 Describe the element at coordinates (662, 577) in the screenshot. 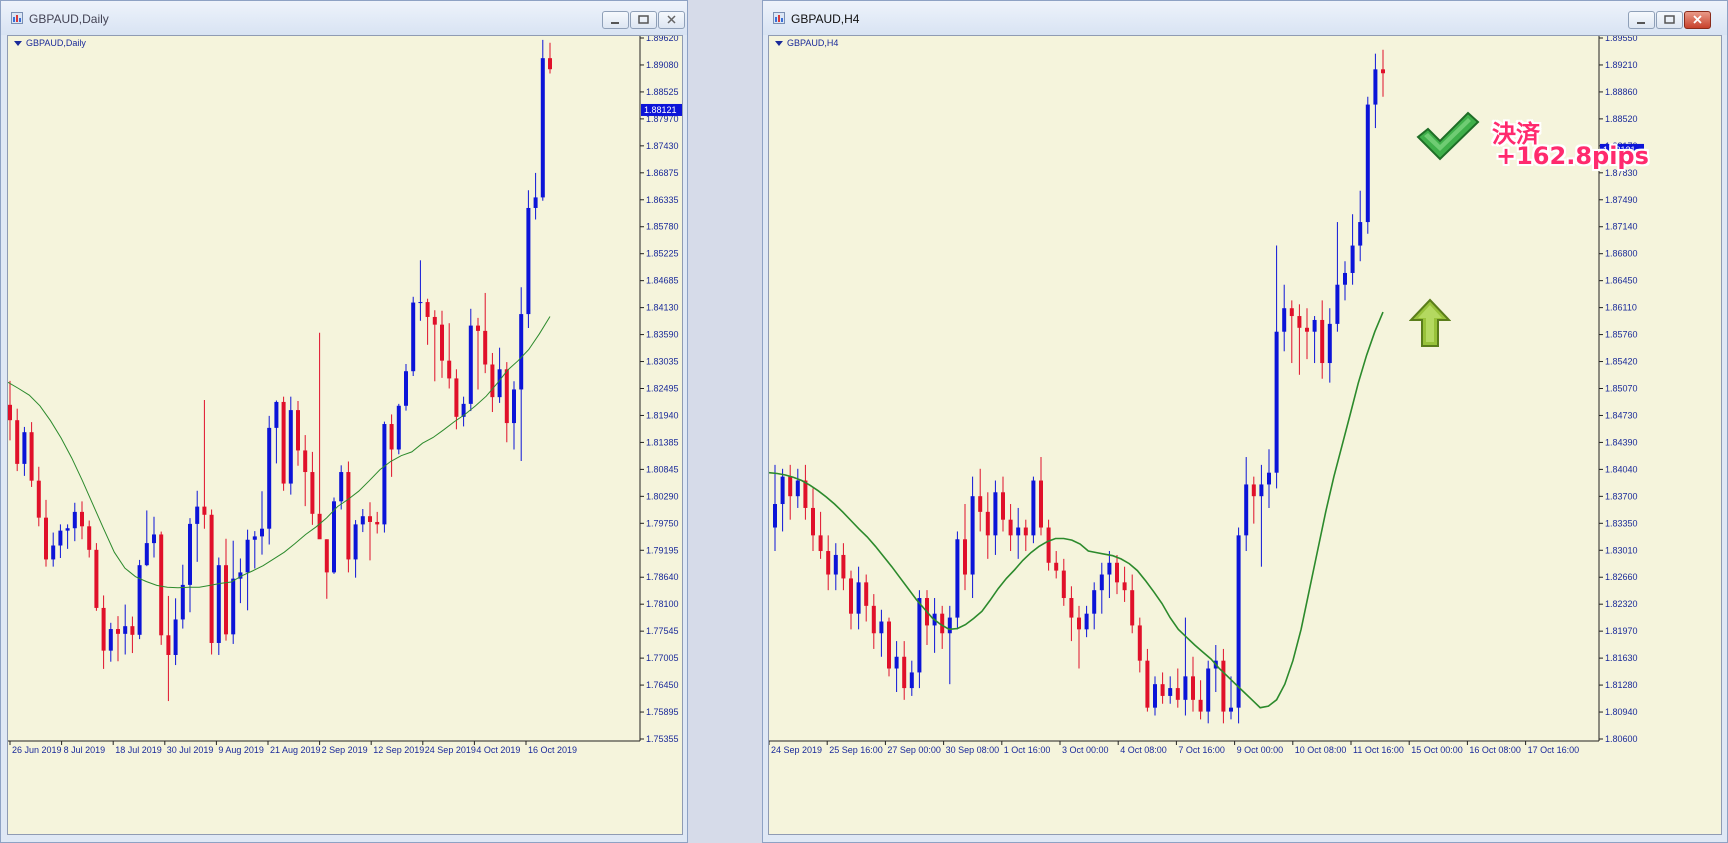

I see `price-tick-label: 1.78640` at that location.